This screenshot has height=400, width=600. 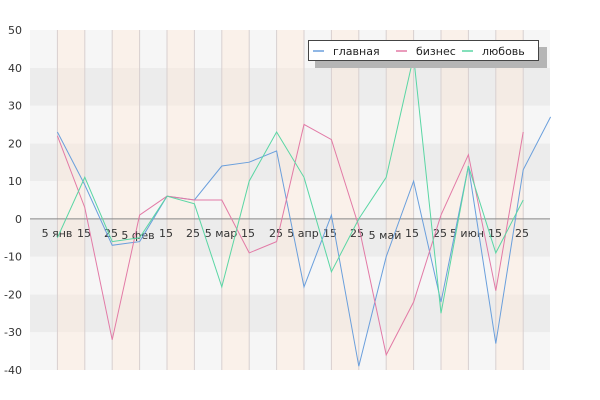 I want to click on y-tick-label: 10, so click(x=15, y=181).